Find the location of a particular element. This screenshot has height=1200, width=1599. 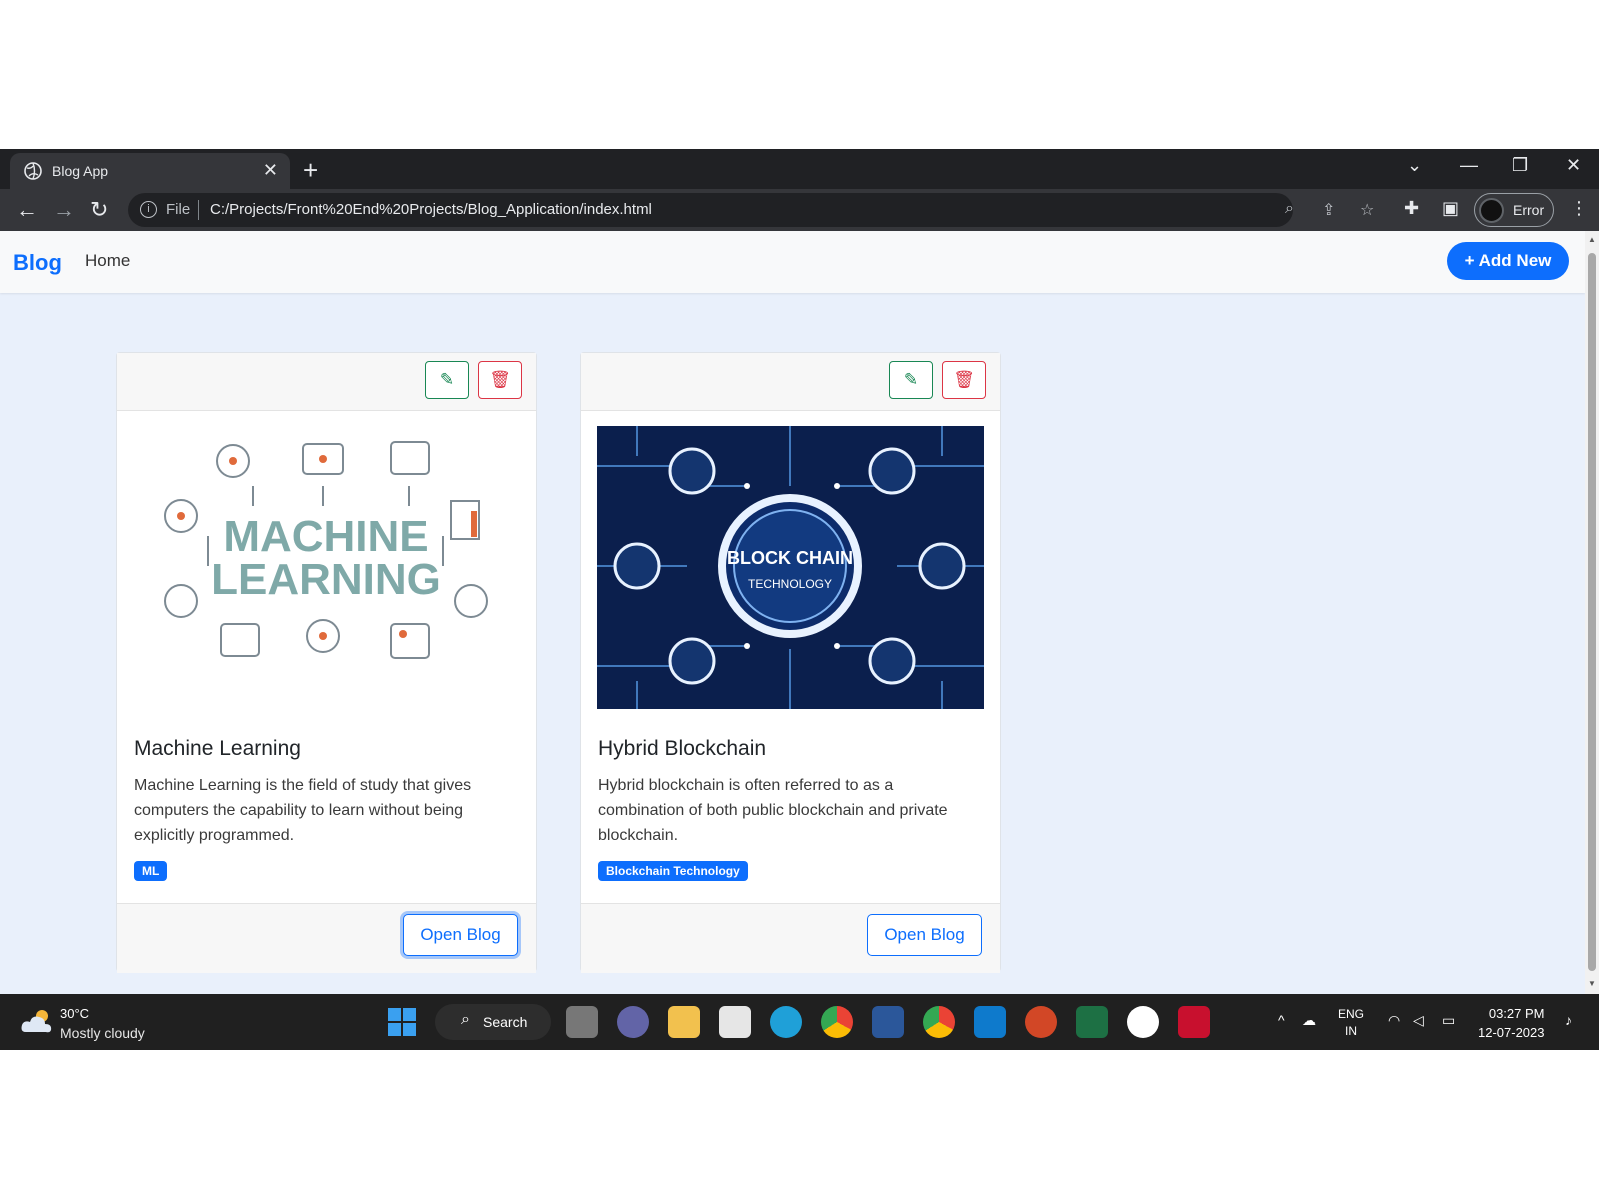

address-scheme: File is located at coordinates (178, 209).